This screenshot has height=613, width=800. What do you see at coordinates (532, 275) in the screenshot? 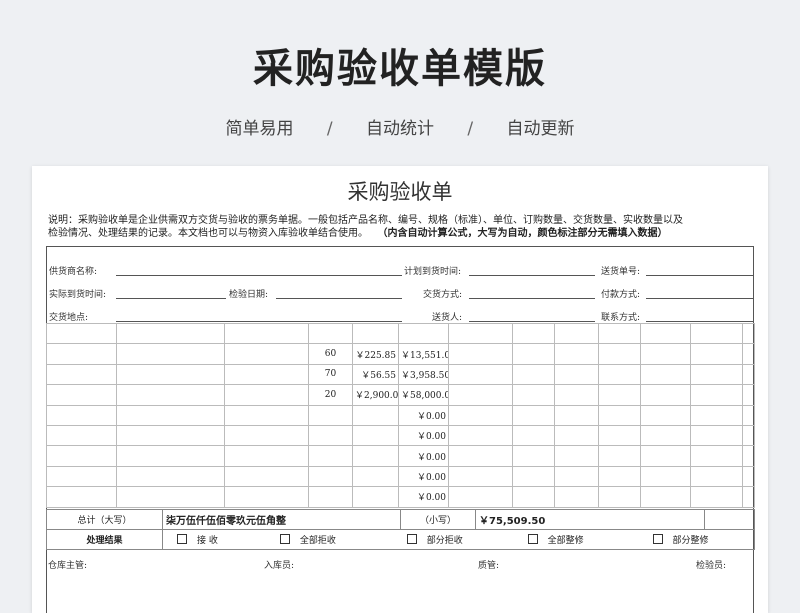
I see `planned-date-field` at bounding box center [532, 275].